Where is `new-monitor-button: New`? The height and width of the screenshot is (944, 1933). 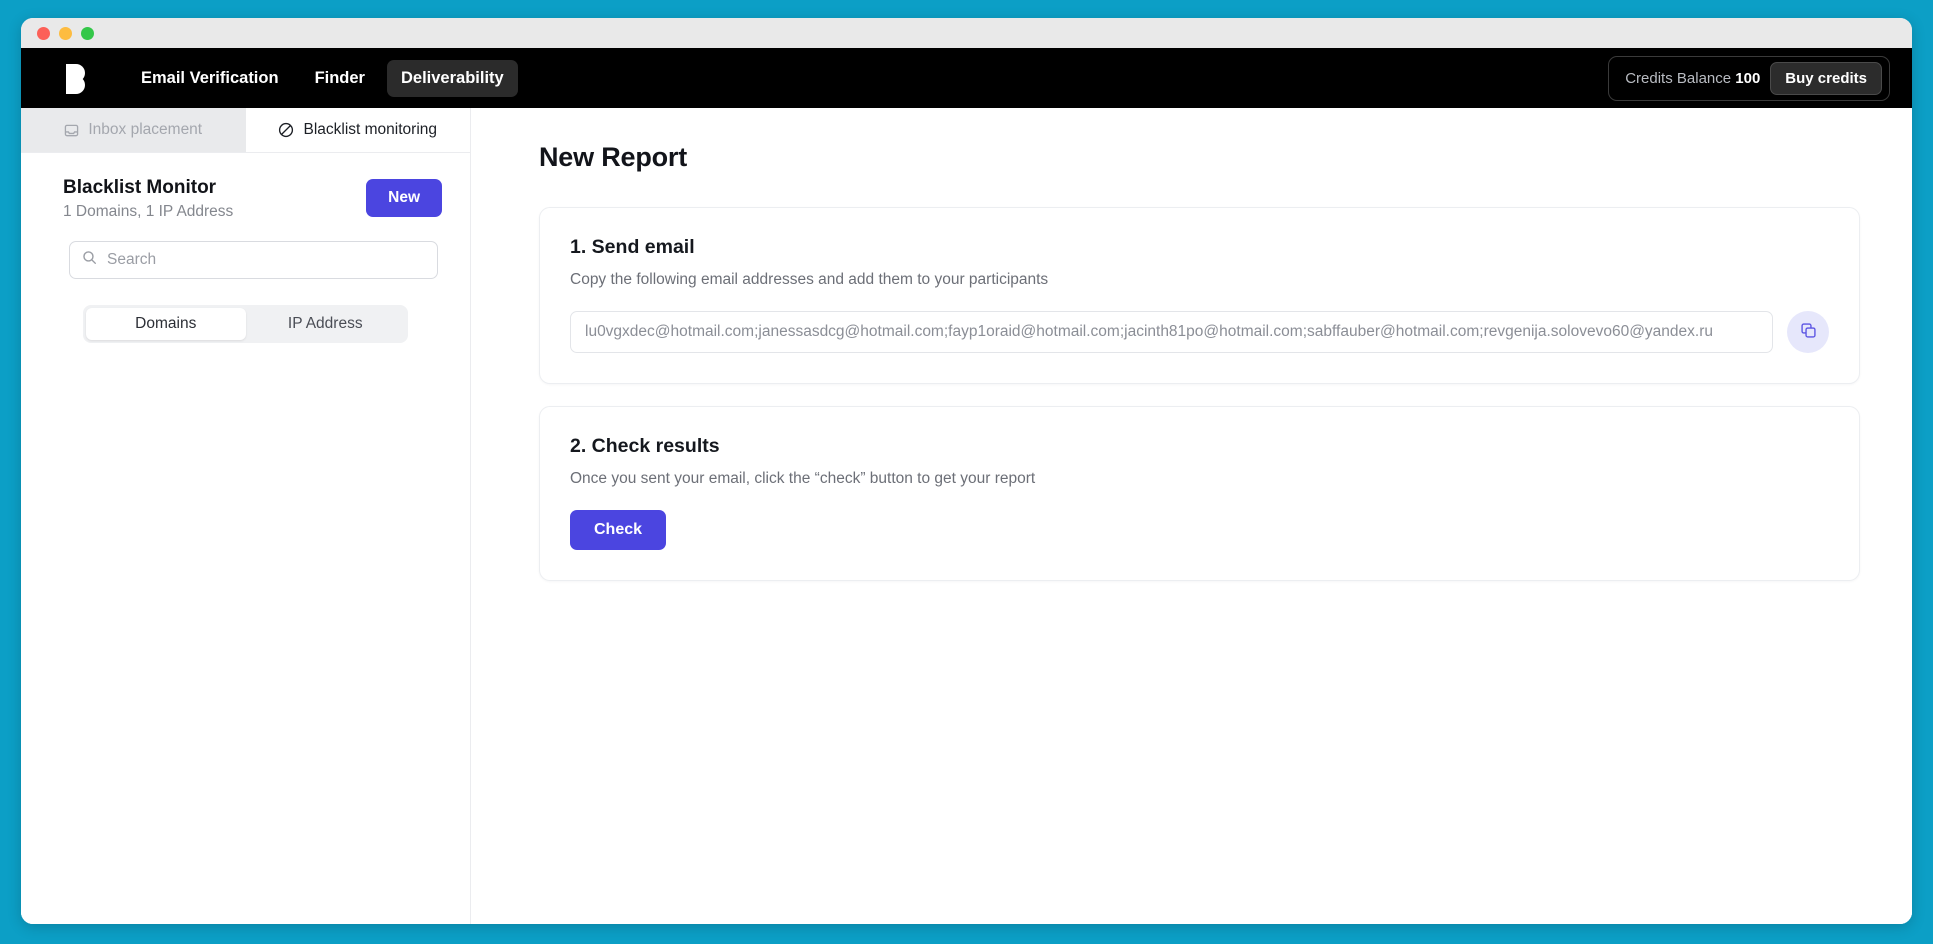
new-monitor-button: New is located at coordinates (404, 198).